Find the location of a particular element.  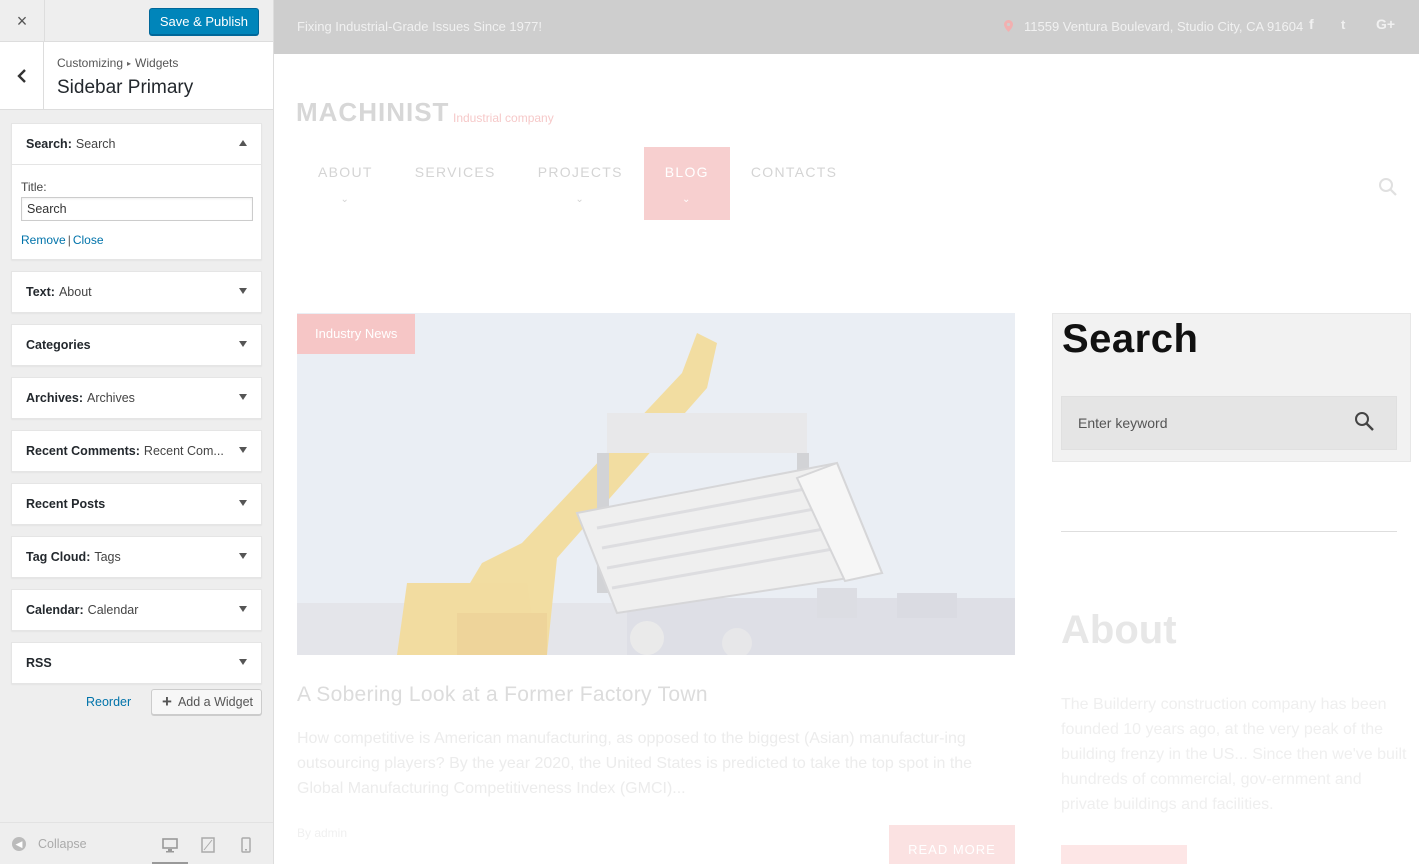

widget-rss: RSS is located at coordinates (136, 663).